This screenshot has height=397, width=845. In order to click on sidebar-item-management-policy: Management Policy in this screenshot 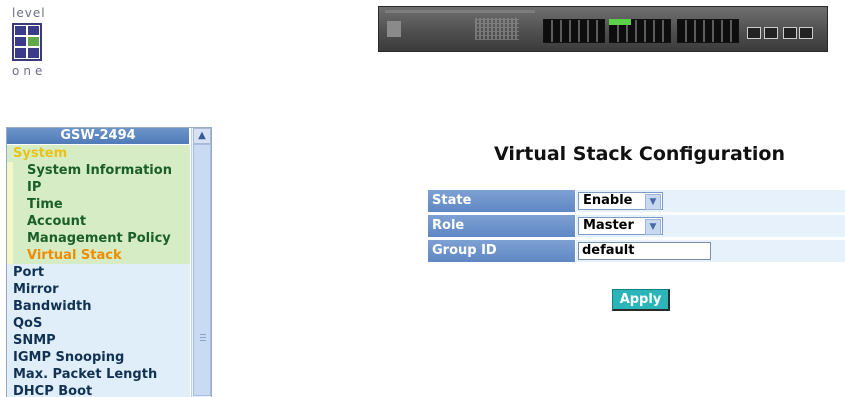, I will do `click(98, 238)`.